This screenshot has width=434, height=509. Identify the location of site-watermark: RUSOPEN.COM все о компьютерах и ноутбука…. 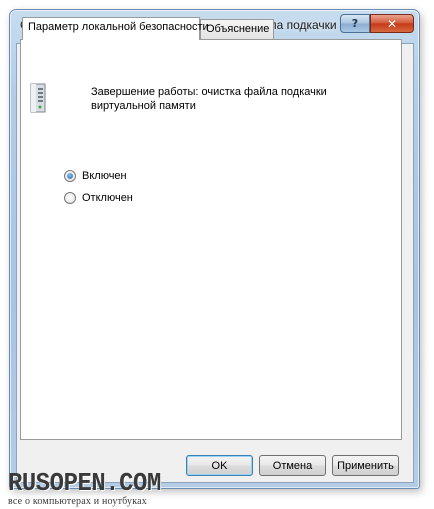
(91, 487).